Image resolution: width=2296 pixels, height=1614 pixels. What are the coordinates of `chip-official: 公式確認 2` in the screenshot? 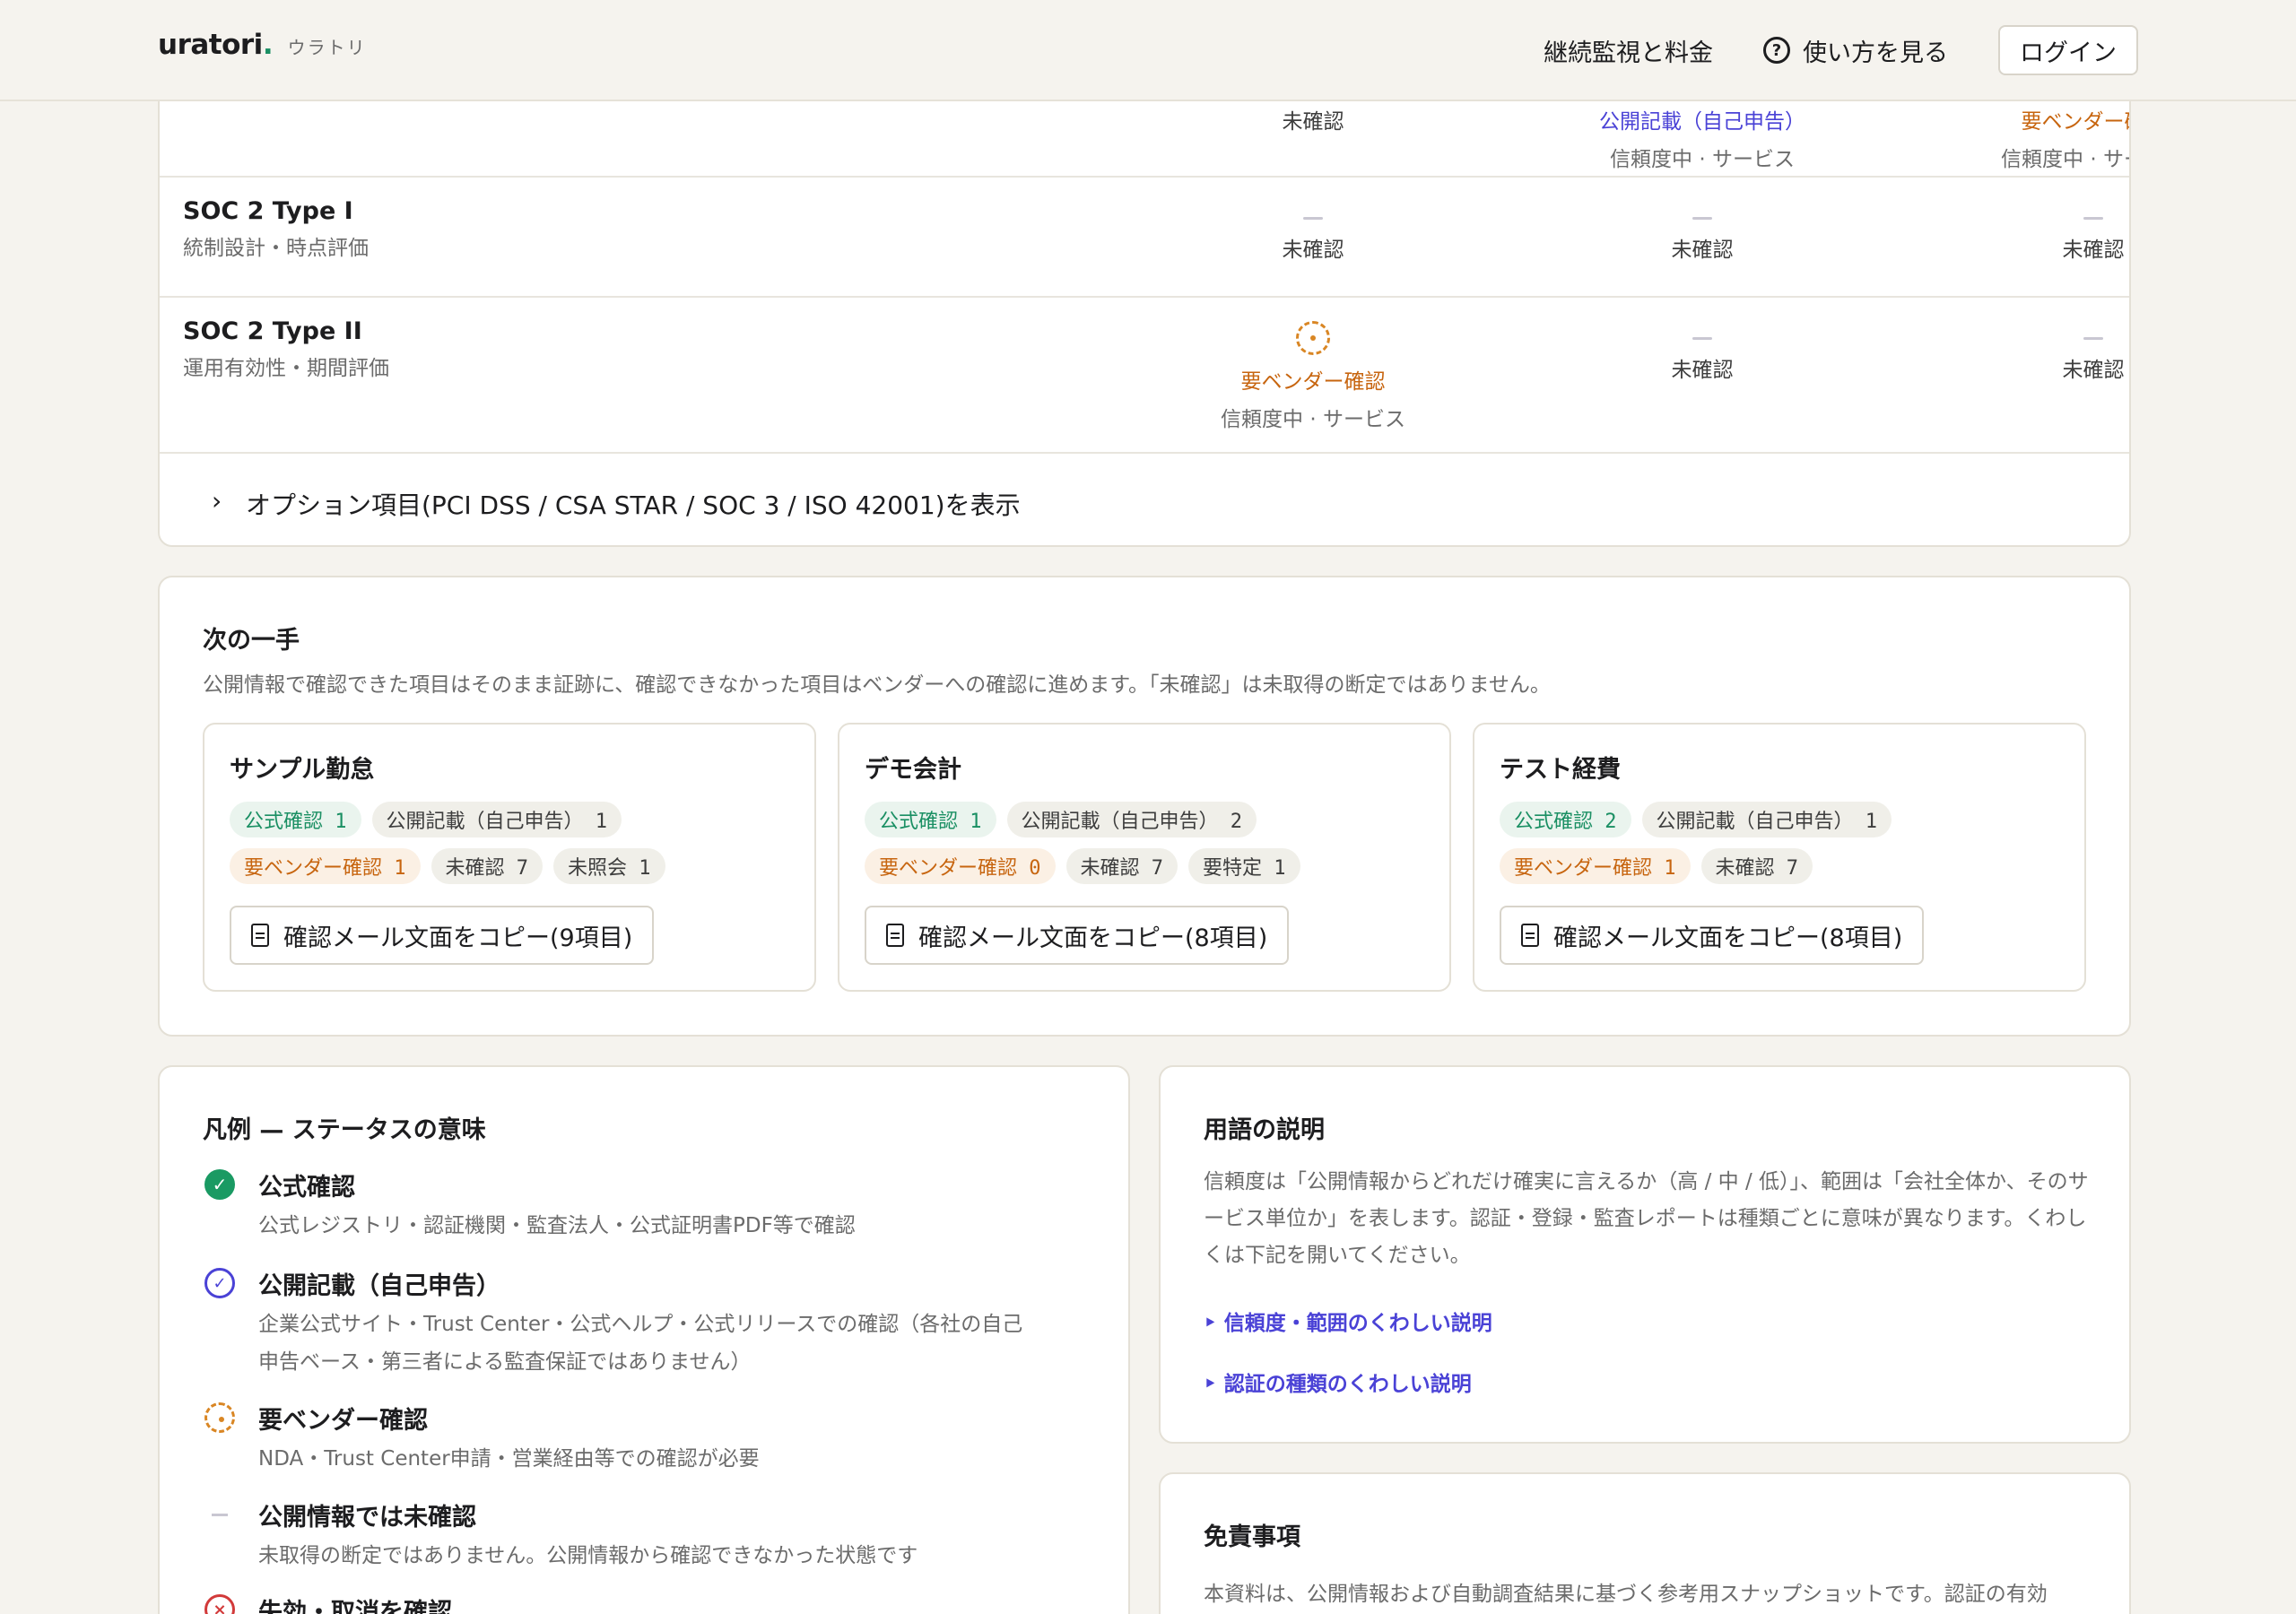 It's located at (1565, 819).